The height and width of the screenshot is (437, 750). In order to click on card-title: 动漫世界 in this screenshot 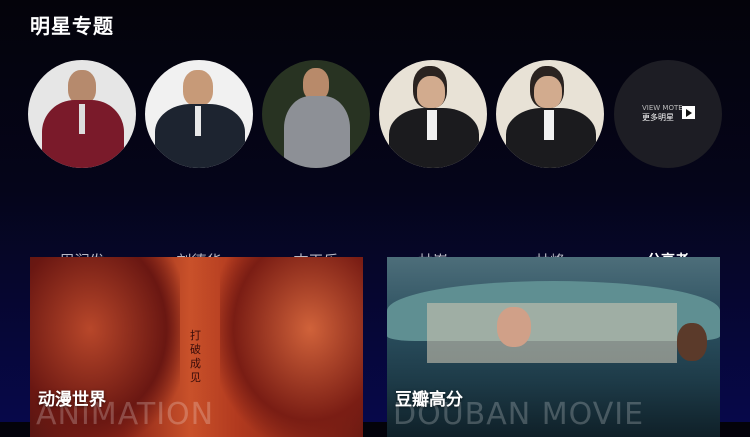, I will do `click(72, 400)`.